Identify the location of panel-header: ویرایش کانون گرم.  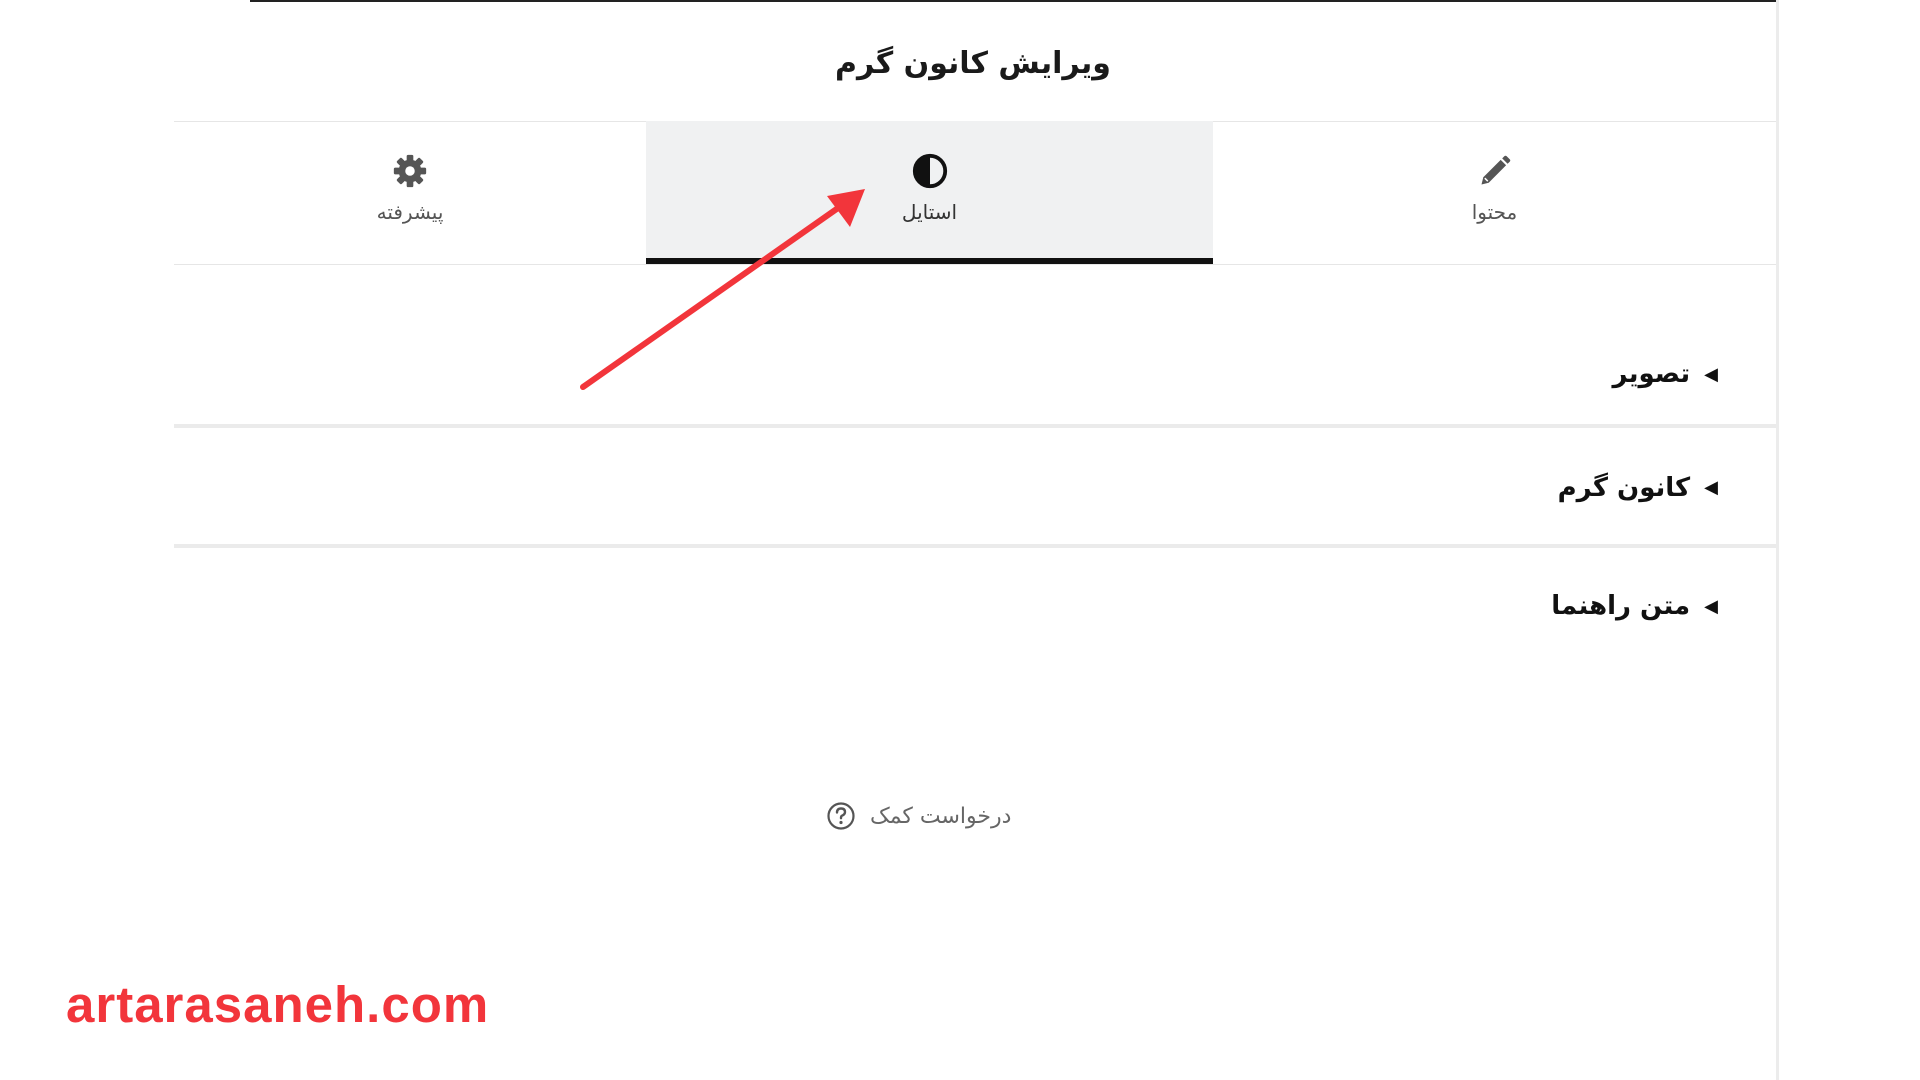
(975, 61).